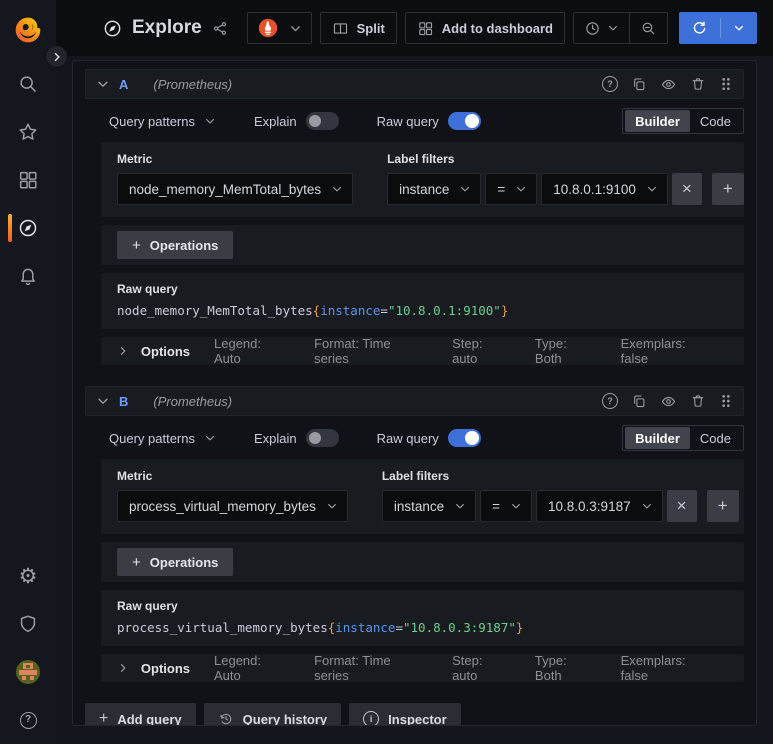  I want to click on run-query-dropdown, so click(739, 28).